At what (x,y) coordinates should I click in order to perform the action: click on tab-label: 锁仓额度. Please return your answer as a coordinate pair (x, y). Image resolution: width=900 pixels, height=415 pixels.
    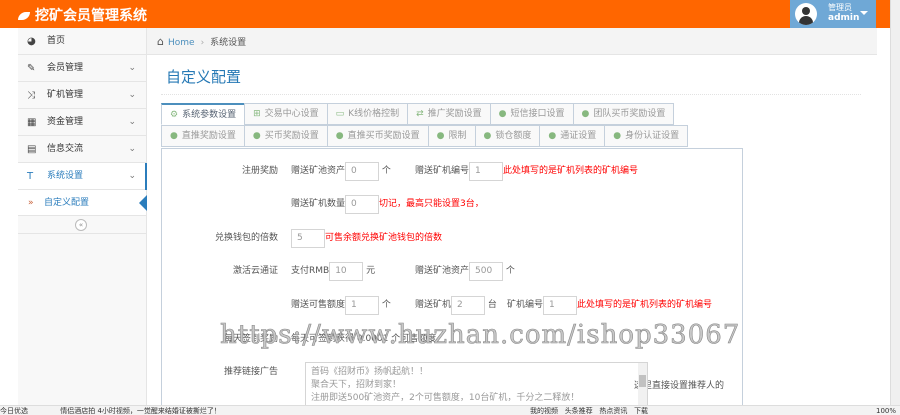
    Looking at the image, I should click on (513, 136).